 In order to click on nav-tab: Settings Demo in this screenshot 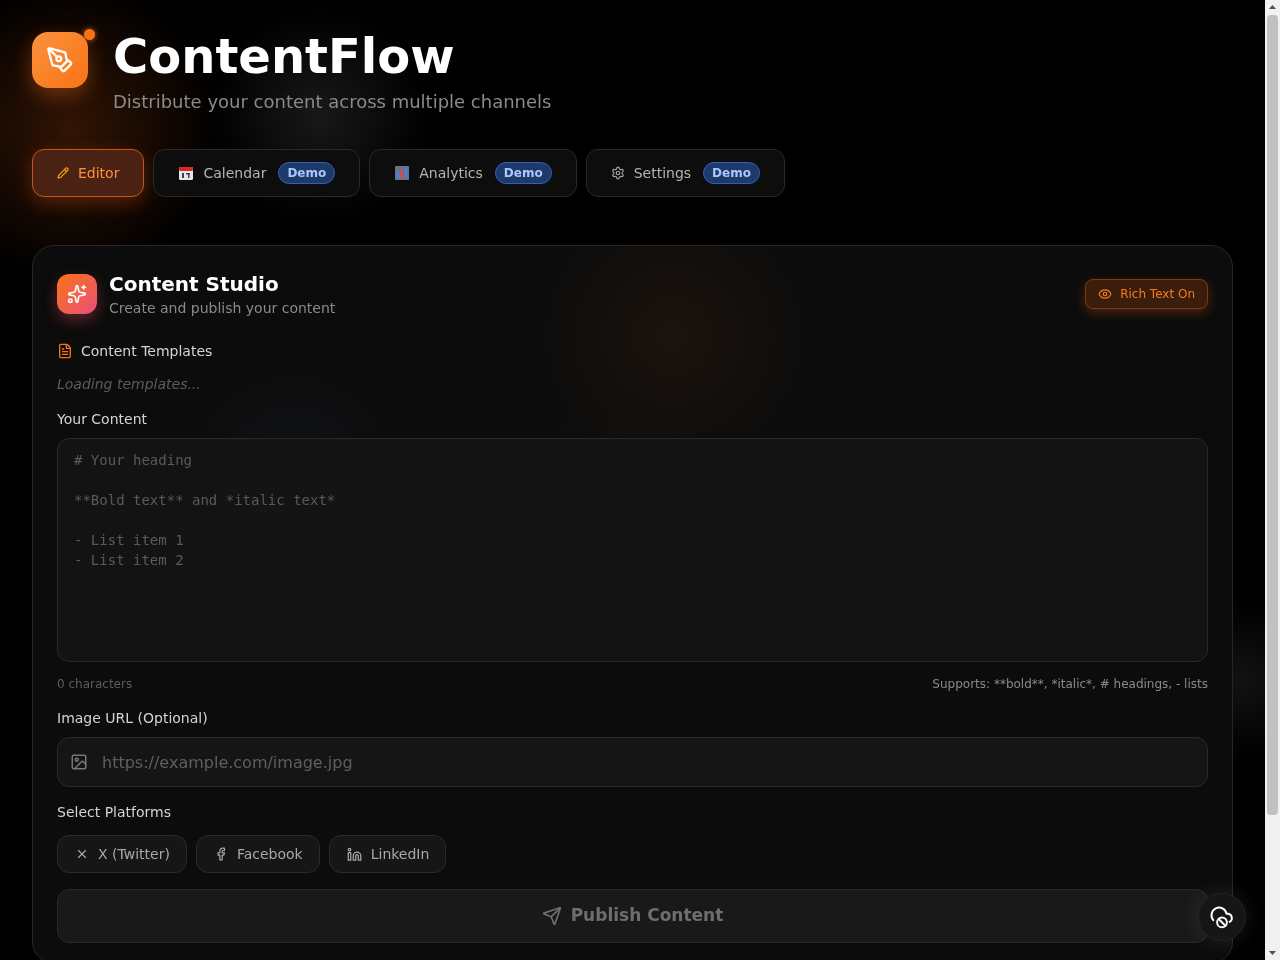, I will do `click(685, 173)`.